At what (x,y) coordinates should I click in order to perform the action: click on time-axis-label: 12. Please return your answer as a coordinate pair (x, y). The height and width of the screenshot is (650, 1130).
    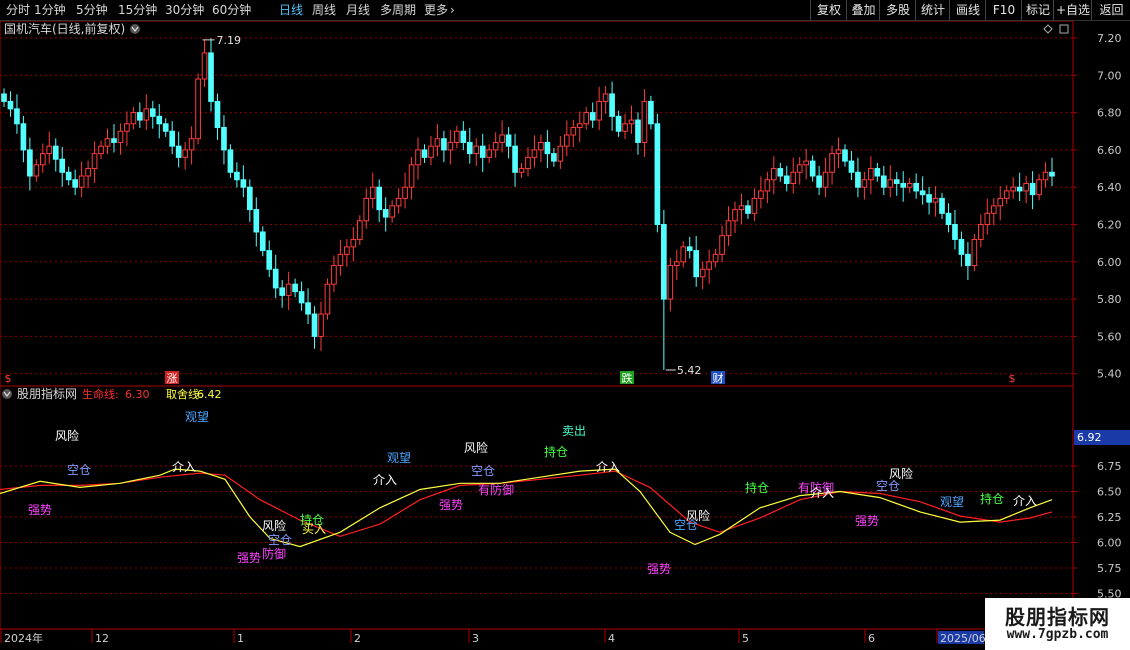
    Looking at the image, I should click on (102, 638).